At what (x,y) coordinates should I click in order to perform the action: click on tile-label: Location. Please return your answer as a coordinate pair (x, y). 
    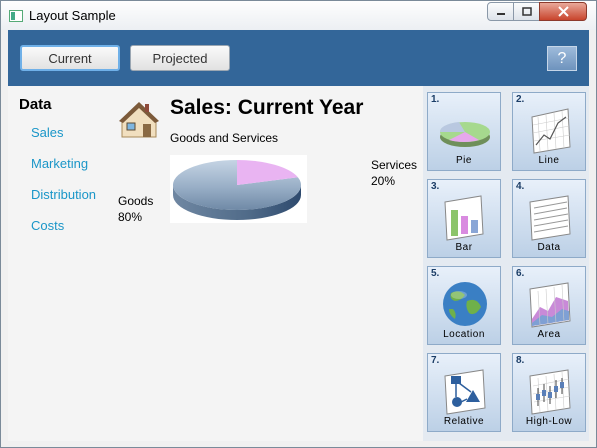
    Looking at the image, I should click on (464, 334).